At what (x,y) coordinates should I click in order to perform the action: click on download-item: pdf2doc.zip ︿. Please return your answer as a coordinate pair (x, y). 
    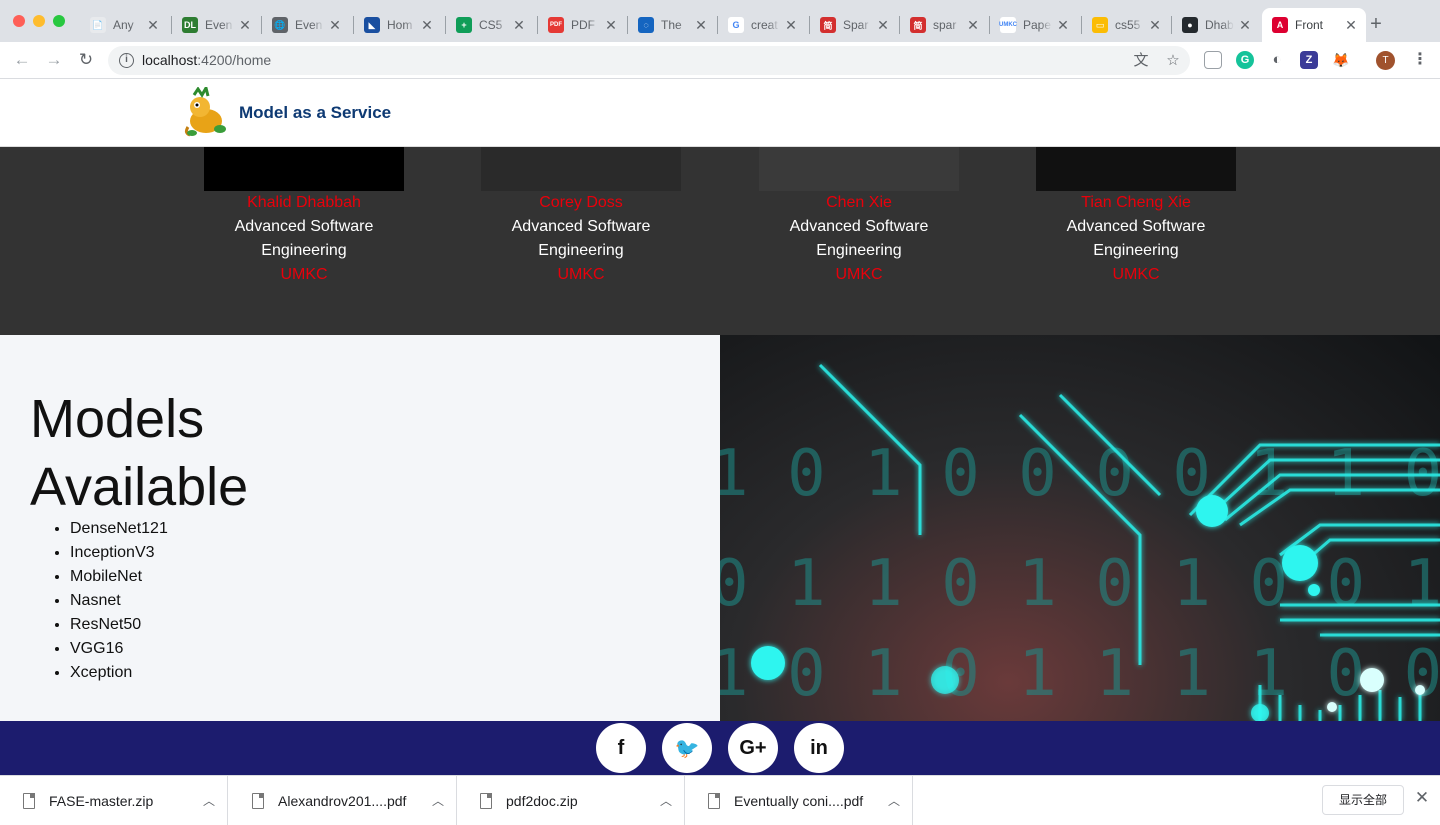
    Looking at the image, I should click on (571, 800).